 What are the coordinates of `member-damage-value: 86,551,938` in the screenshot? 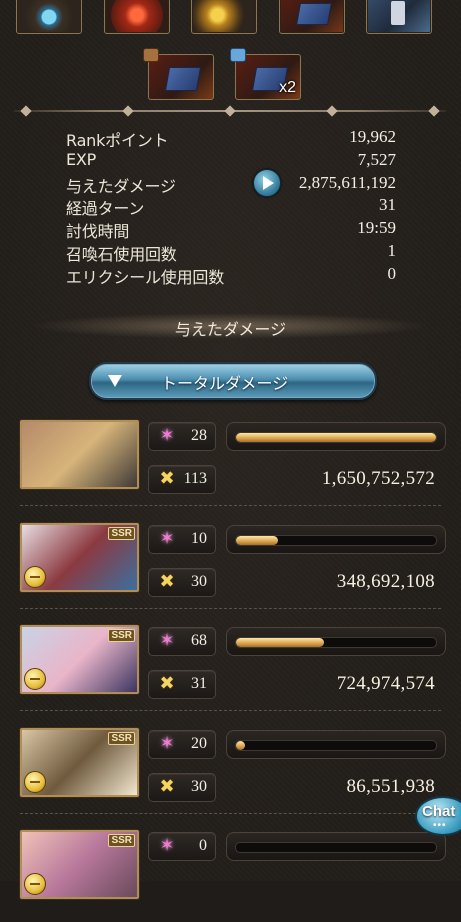 It's located at (390, 786).